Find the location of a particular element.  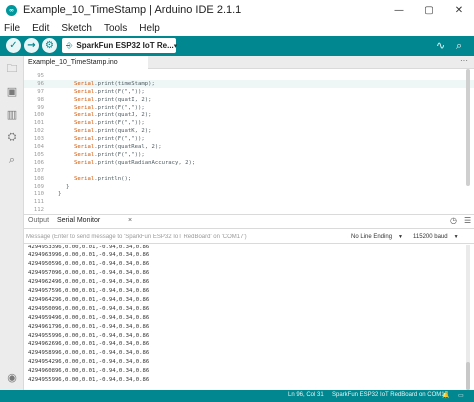

code-line: 109} is located at coordinates (249, 187).